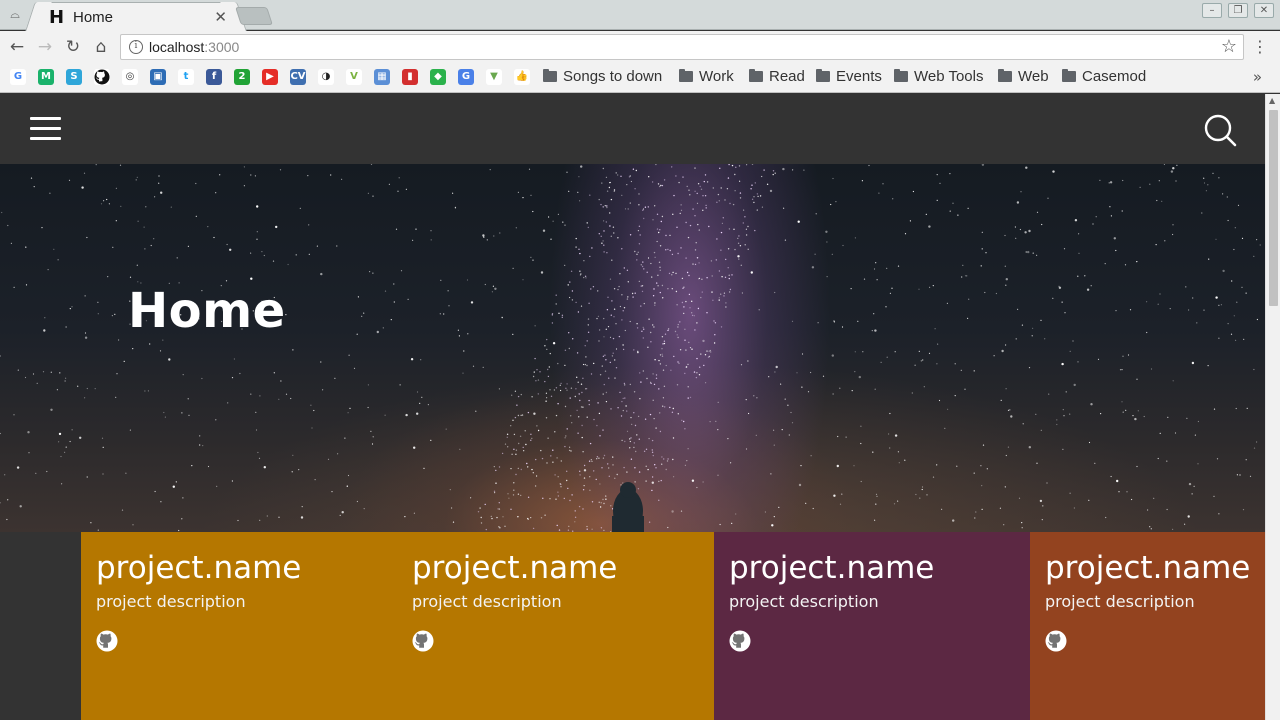 The image size is (1280, 720). I want to click on facebook-icon: f, so click(214, 77).